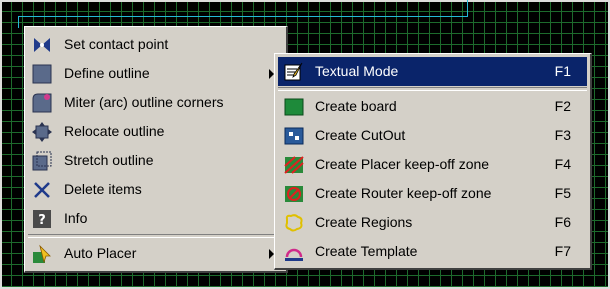 This screenshot has width=610, height=289. What do you see at coordinates (294, 136) in the screenshot?
I see `cutout-icon` at bounding box center [294, 136].